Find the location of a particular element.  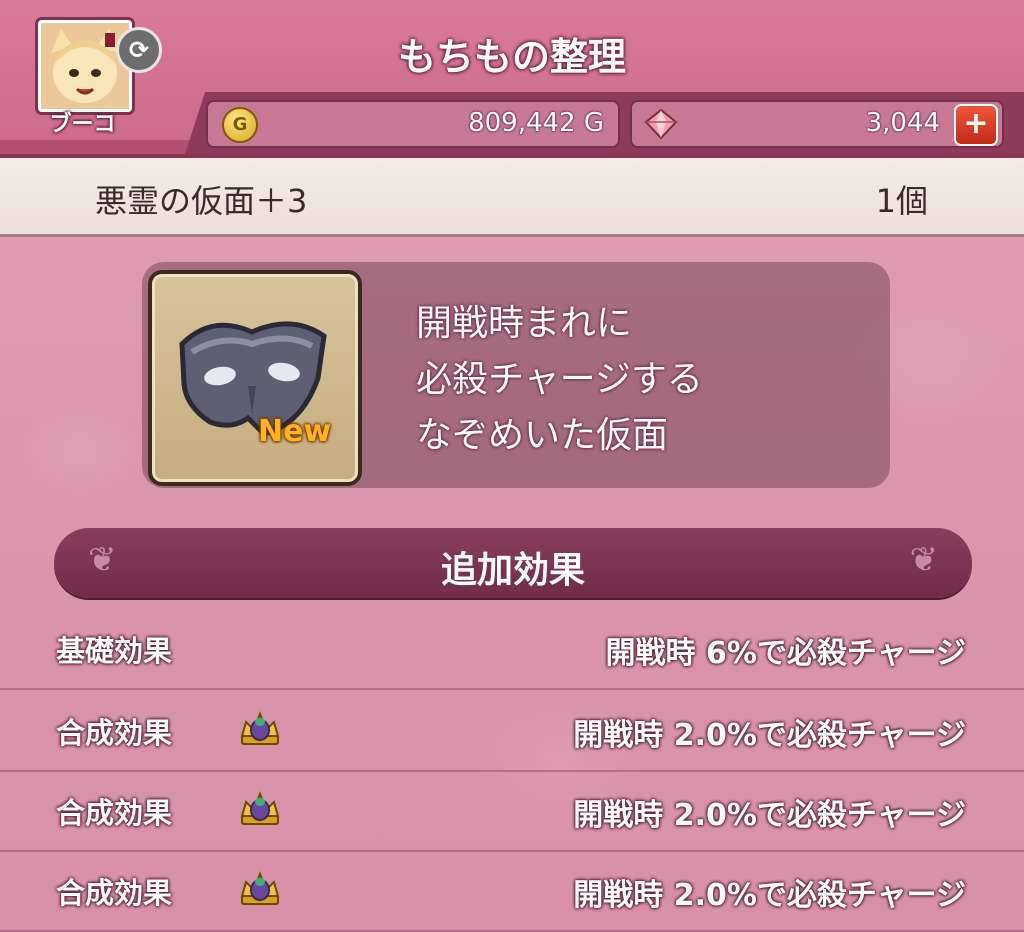

gem-value: 3,044 is located at coordinates (902, 123).